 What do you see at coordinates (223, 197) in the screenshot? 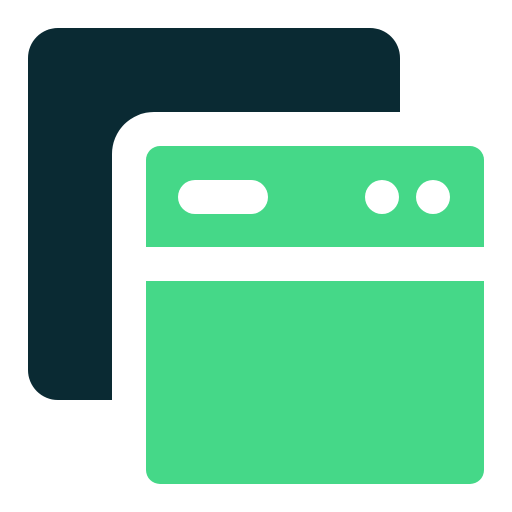
I see `title-bar-pill` at bounding box center [223, 197].